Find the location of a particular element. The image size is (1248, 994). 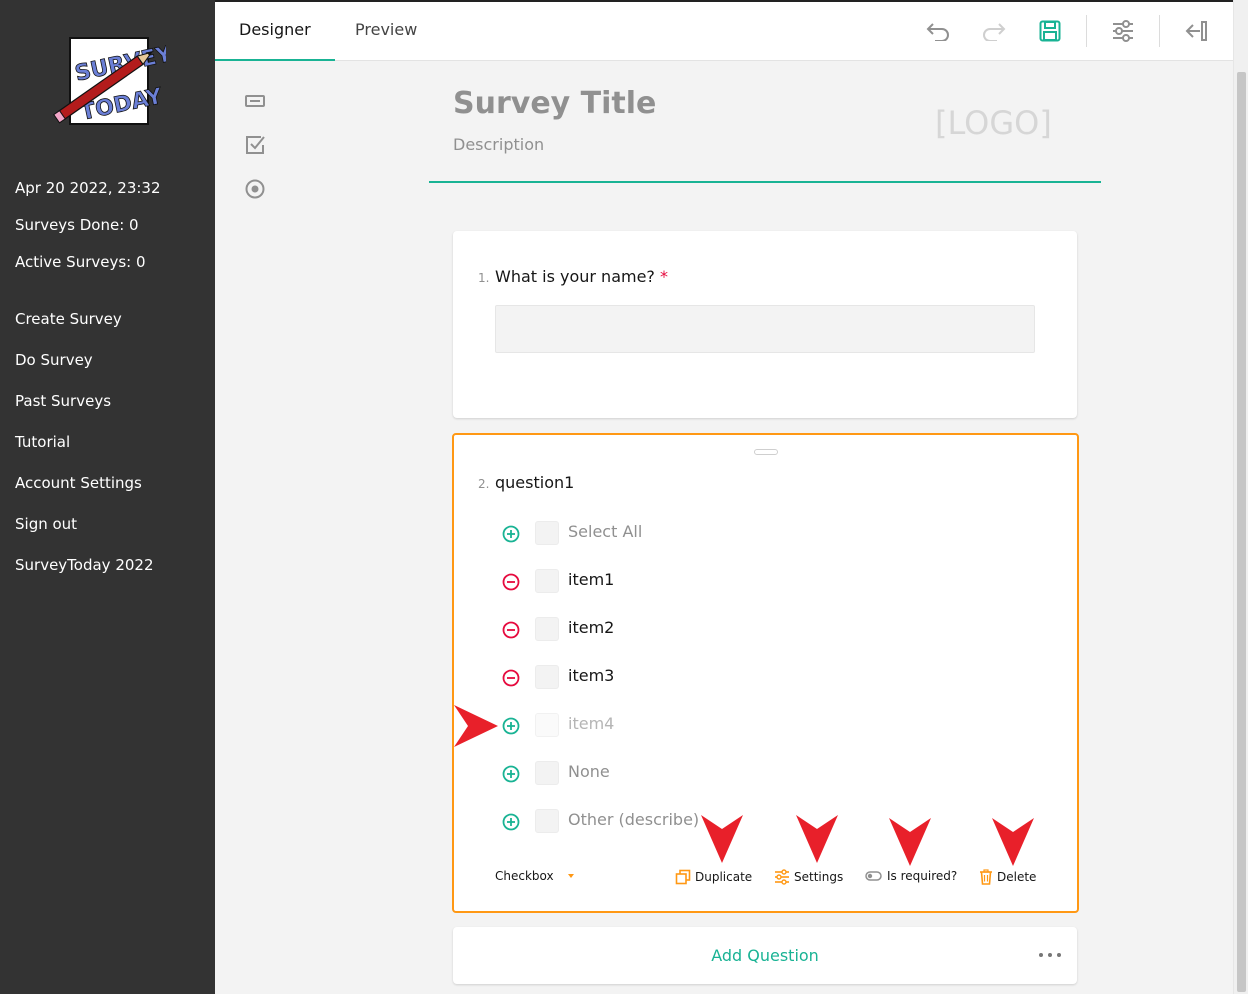

more-options-icon is located at coordinates (1050, 956).